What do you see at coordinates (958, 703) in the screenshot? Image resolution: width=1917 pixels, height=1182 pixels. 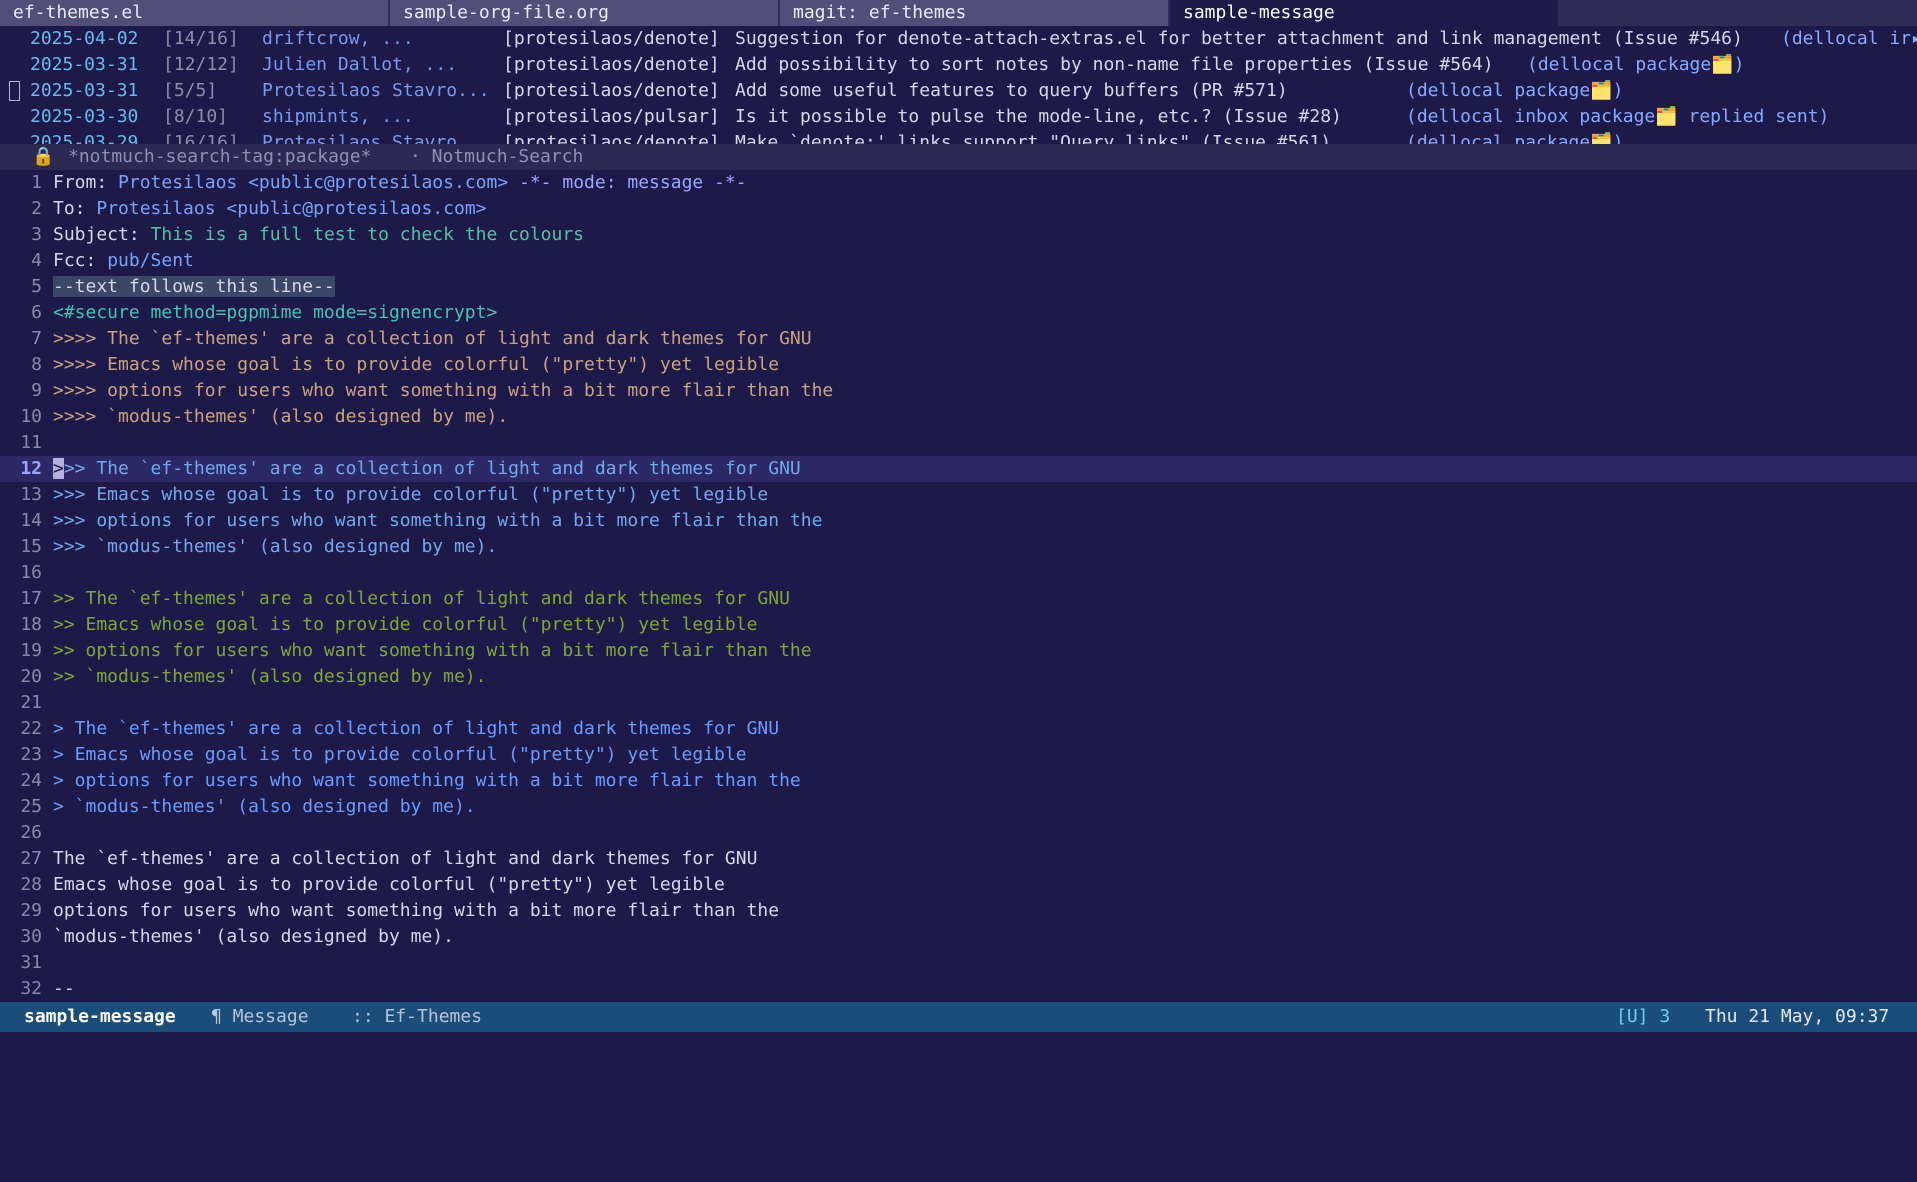 I see `message-line: 21` at bounding box center [958, 703].